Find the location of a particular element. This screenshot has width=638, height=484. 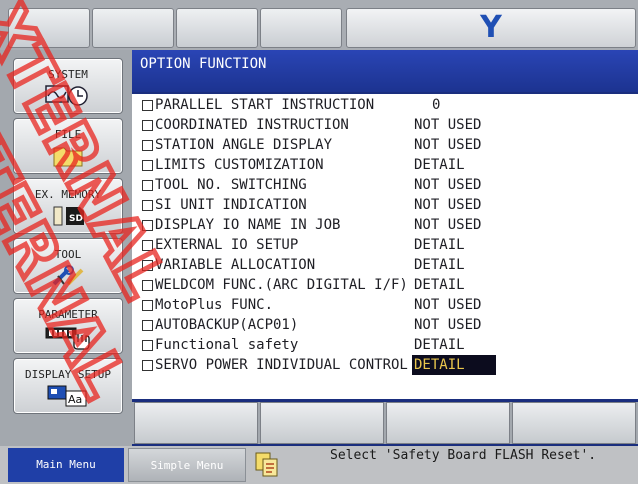

item-value-selected: DETAIL is located at coordinates (454, 365).